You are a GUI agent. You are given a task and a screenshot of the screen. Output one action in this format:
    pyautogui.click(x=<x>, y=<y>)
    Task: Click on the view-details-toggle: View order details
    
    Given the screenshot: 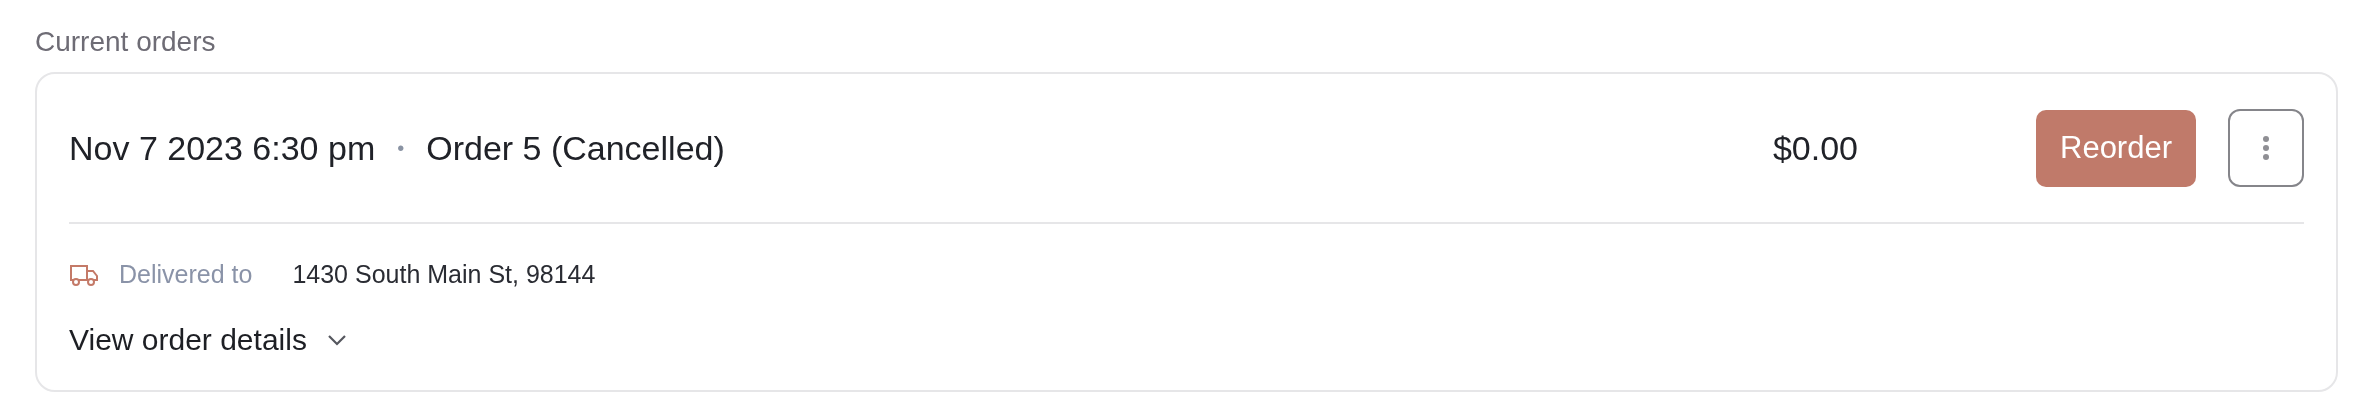 What is the action you would take?
    pyautogui.click(x=208, y=340)
    